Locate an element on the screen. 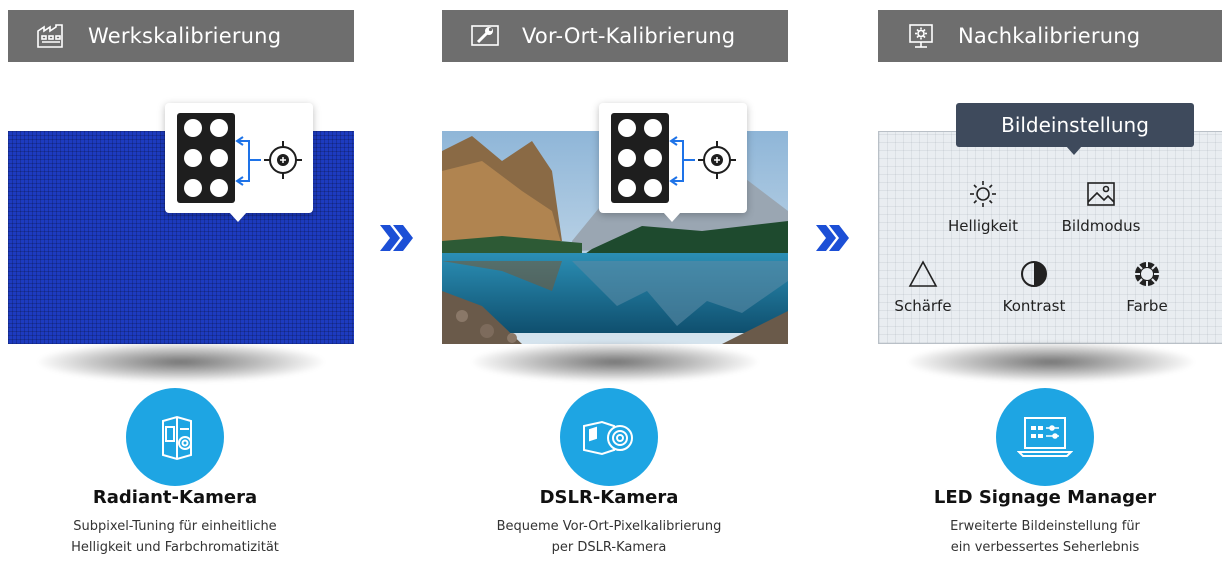 This screenshot has width=1222, height=561. laptop-icon is located at coordinates (1045, 437).